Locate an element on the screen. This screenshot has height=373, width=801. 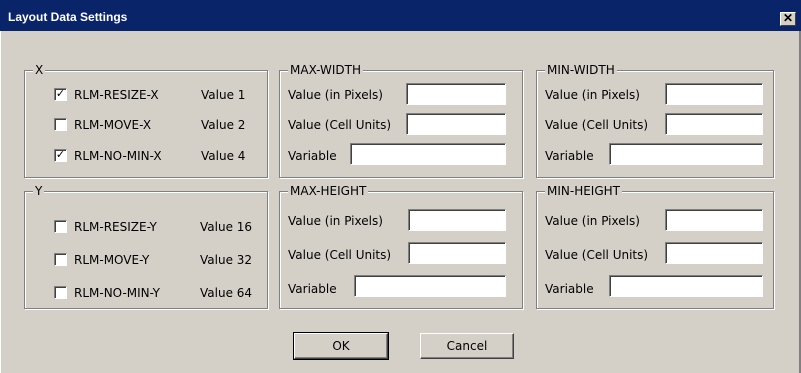
max-height-pixels-input is located at coordinates (457, 220).